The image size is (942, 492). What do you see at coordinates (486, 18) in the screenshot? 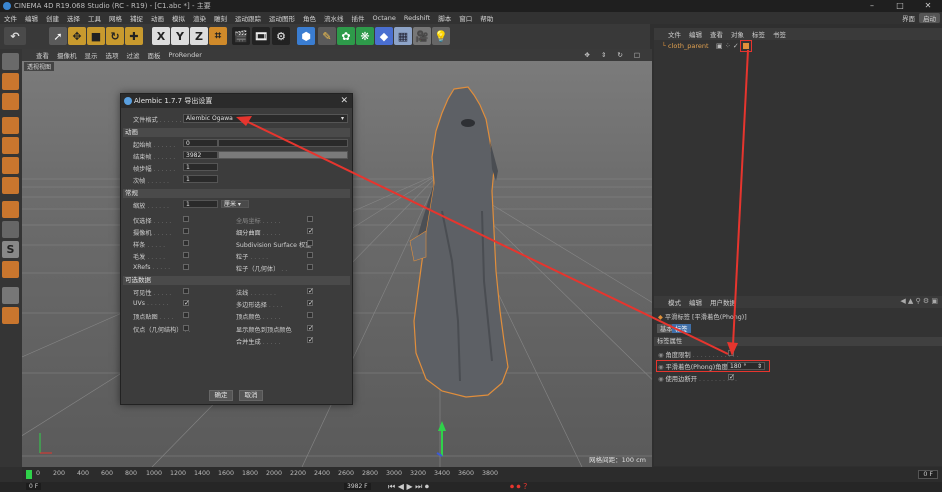
I see `menu-item-help: 帮助` at bounding box center [486, 18].